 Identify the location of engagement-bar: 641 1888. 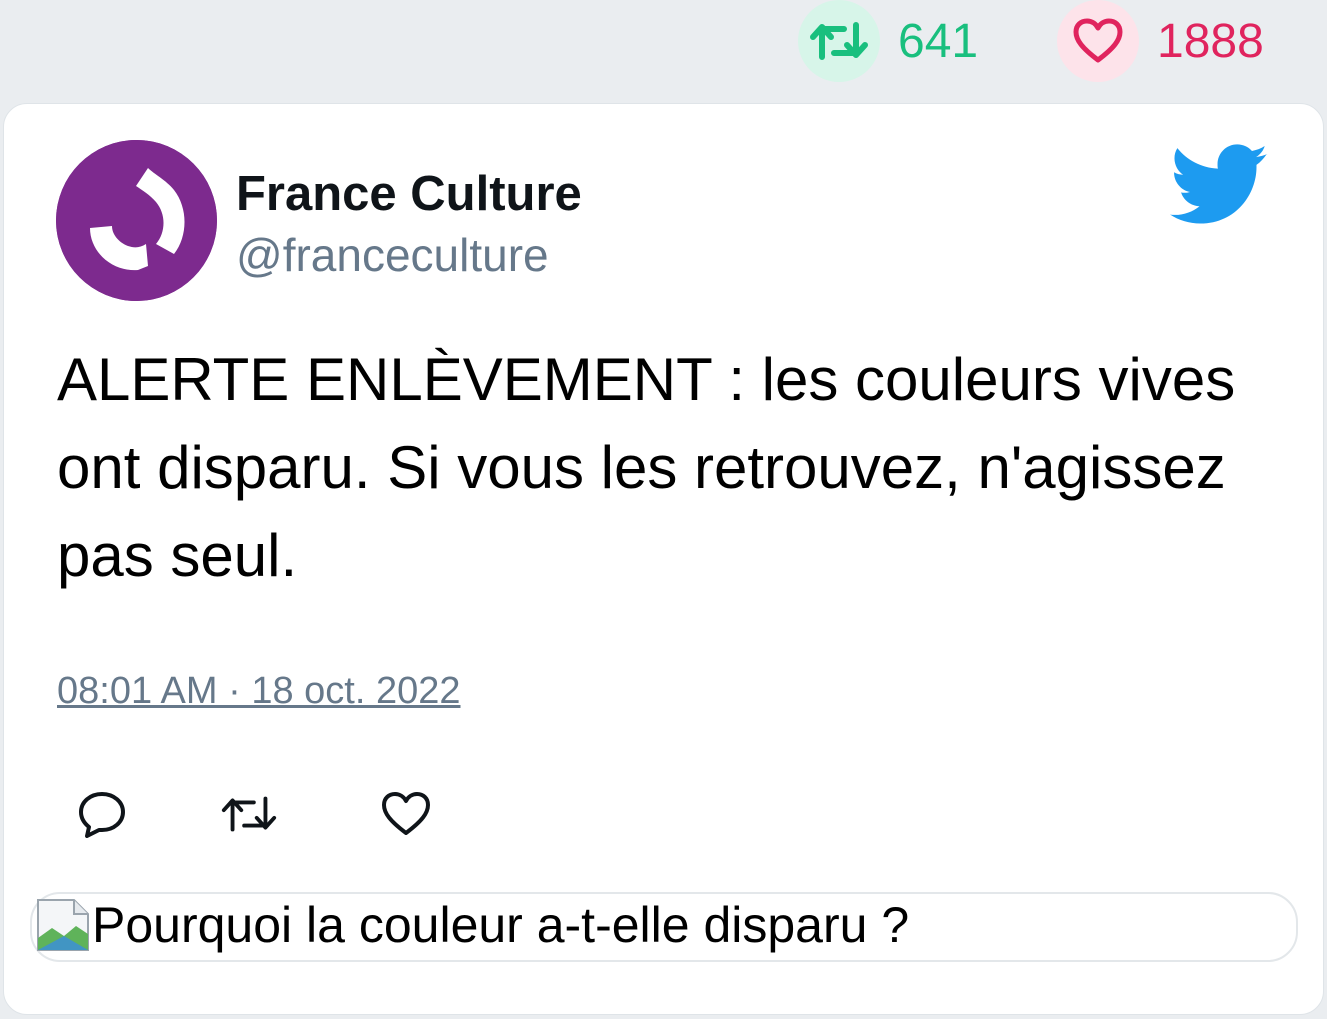
(663, 50).